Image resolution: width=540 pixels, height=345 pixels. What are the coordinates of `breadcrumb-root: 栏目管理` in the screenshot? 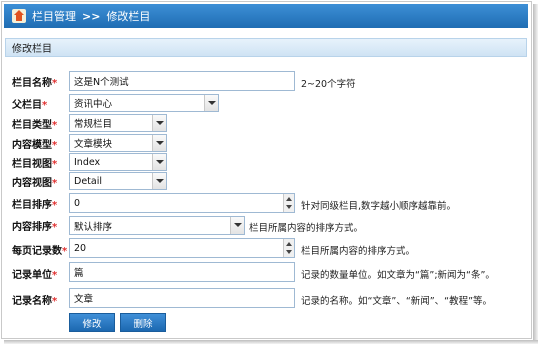 It's located at (54, 16).